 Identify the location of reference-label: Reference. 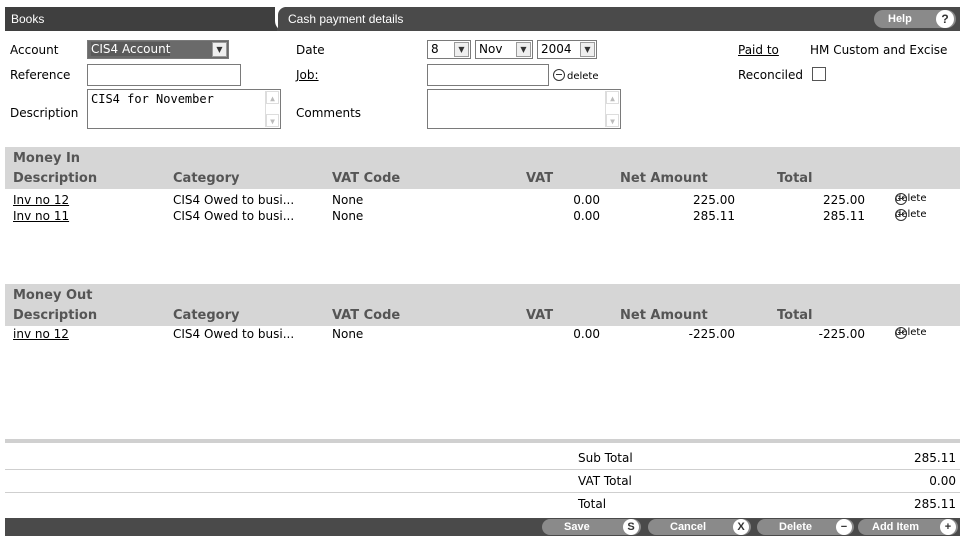
(40, 75).